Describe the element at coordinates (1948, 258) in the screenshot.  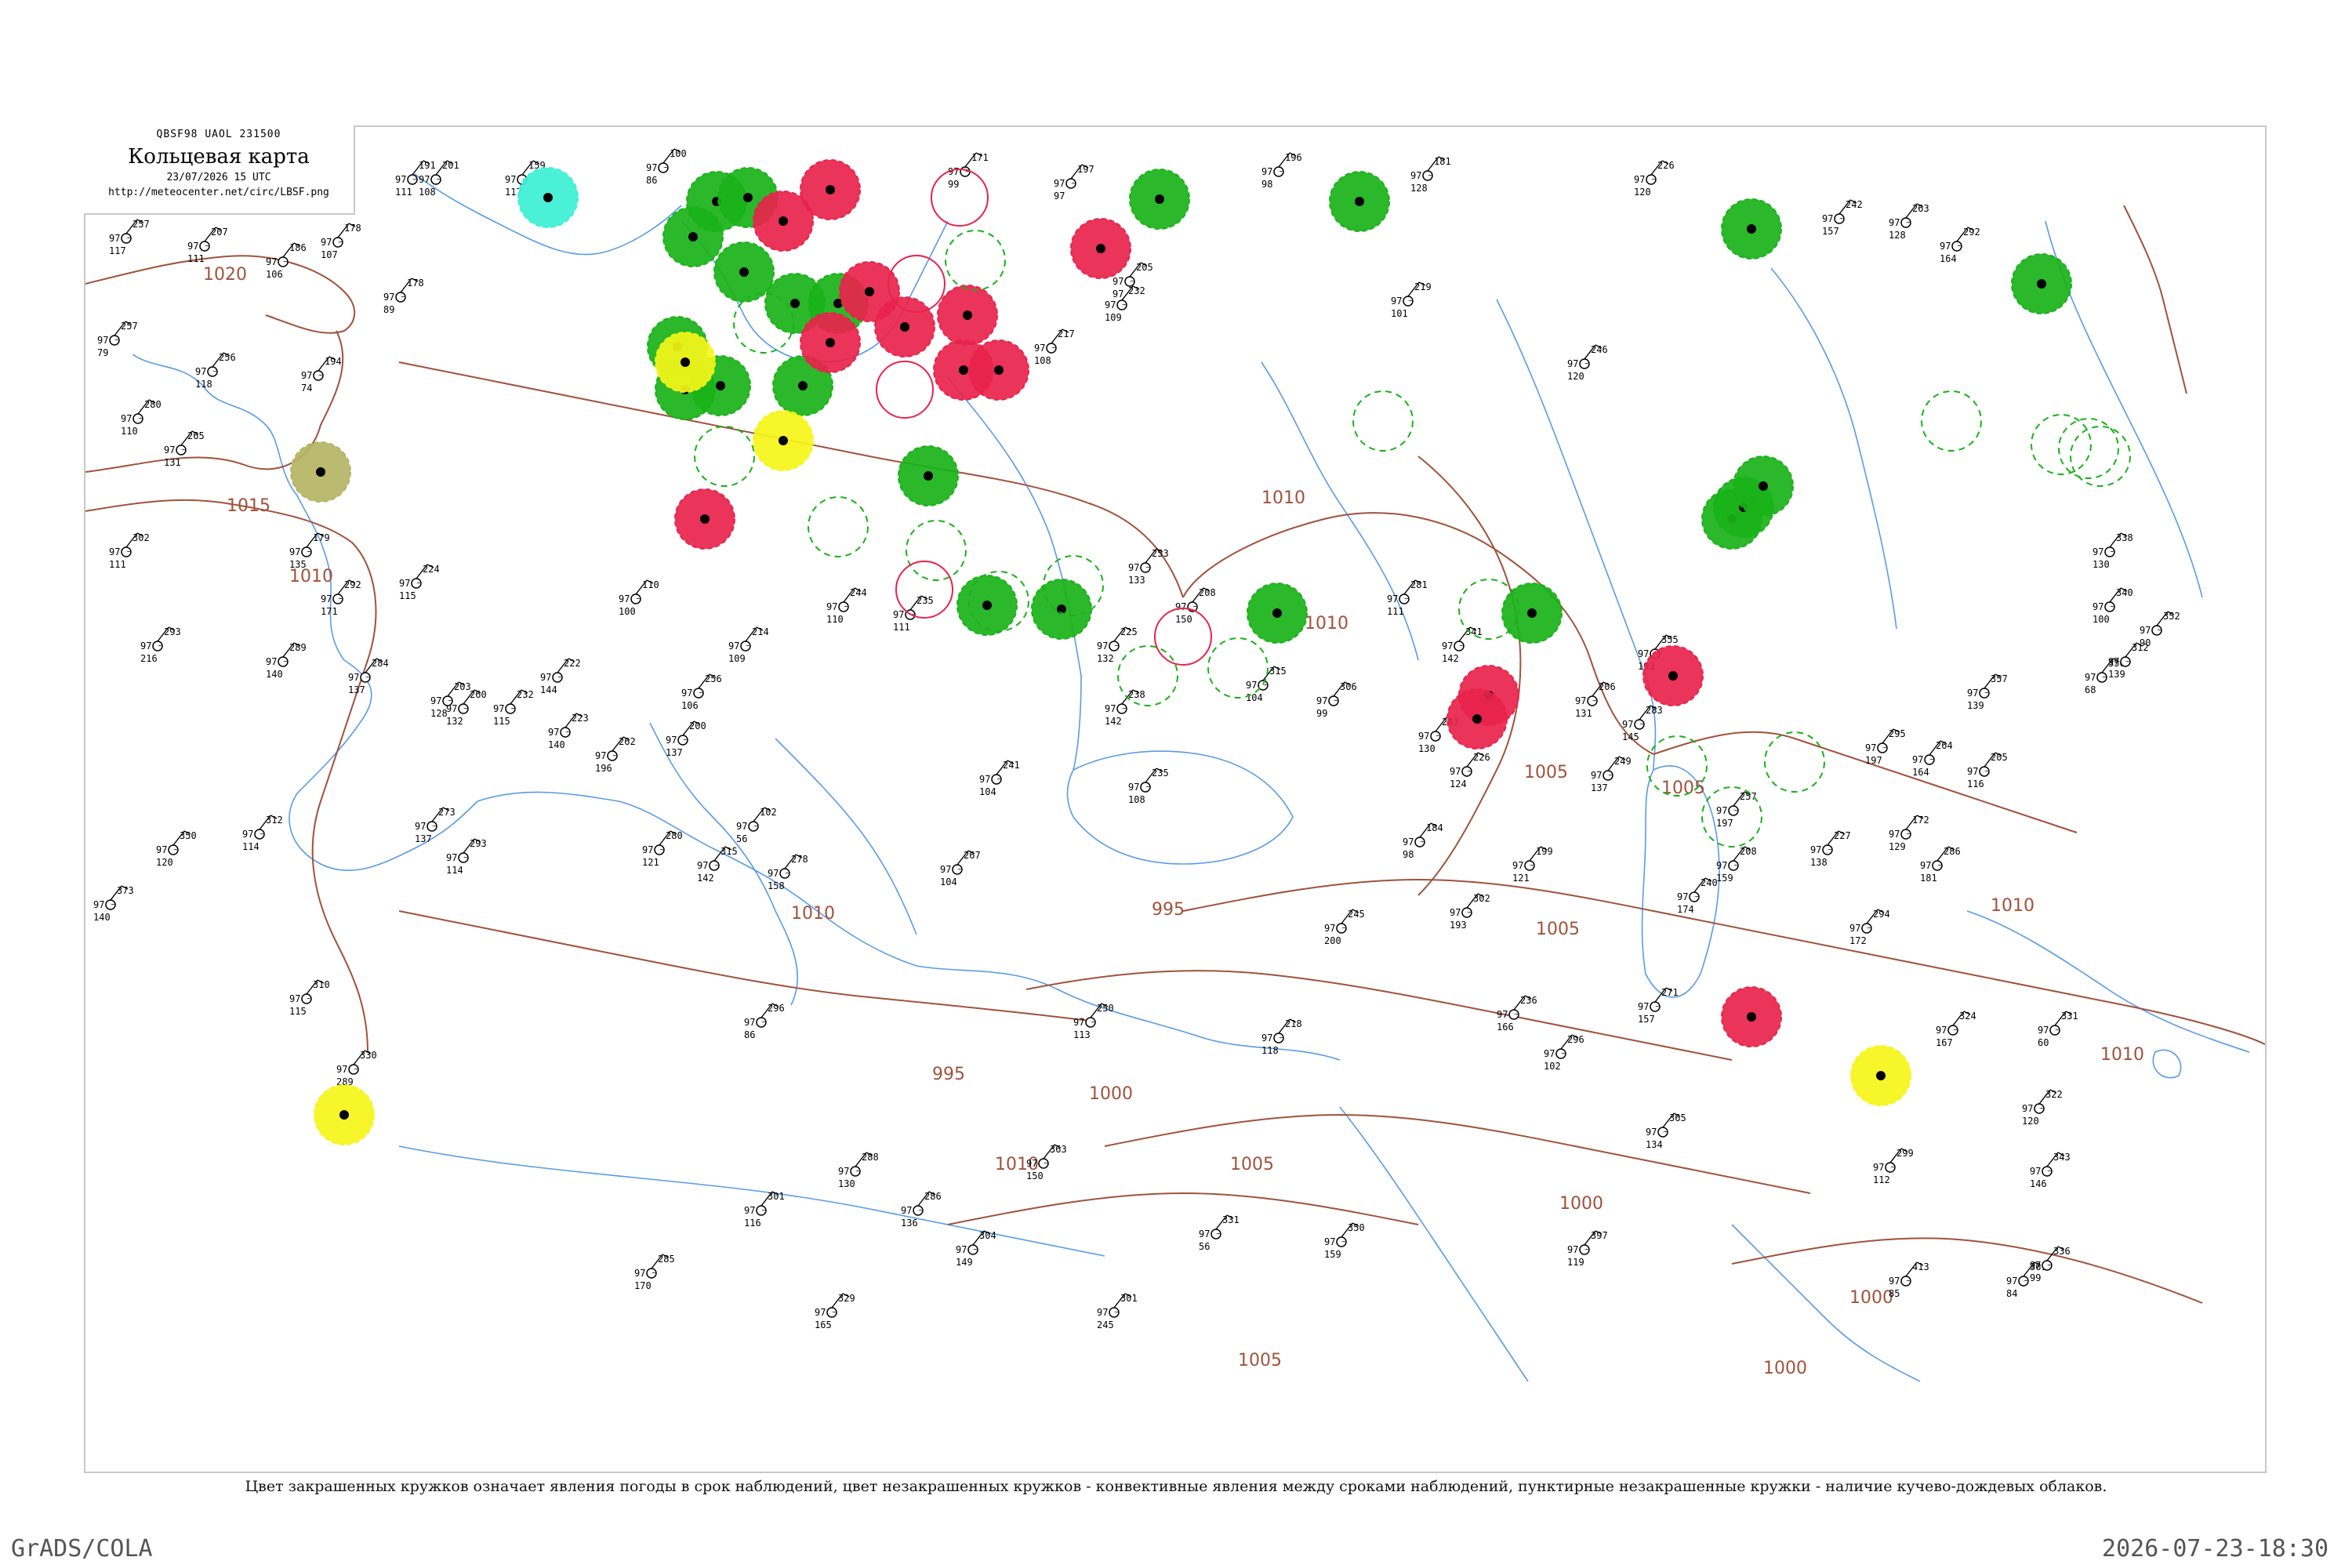
I see `station-dewpoint: 164` at that location.